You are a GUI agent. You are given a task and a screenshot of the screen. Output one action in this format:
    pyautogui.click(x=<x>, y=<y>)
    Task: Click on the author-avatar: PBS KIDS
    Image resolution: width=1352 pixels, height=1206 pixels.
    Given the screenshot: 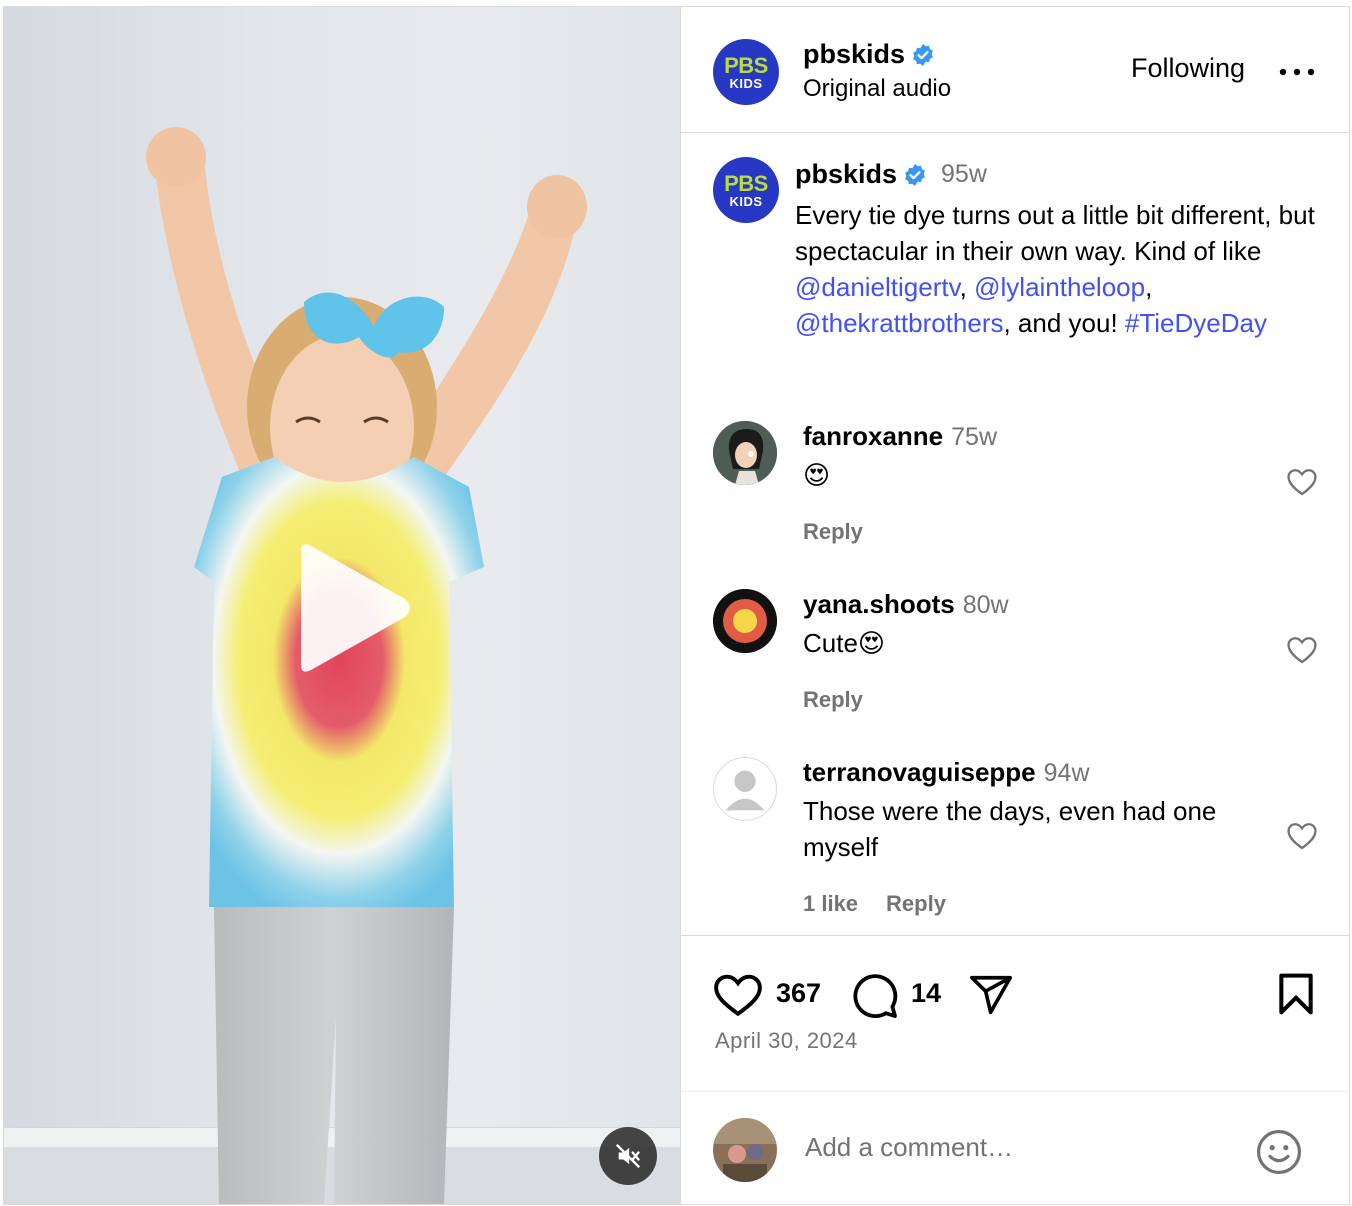 What is the action you would take?
    pyautogui.click(x=746, y=72)
    